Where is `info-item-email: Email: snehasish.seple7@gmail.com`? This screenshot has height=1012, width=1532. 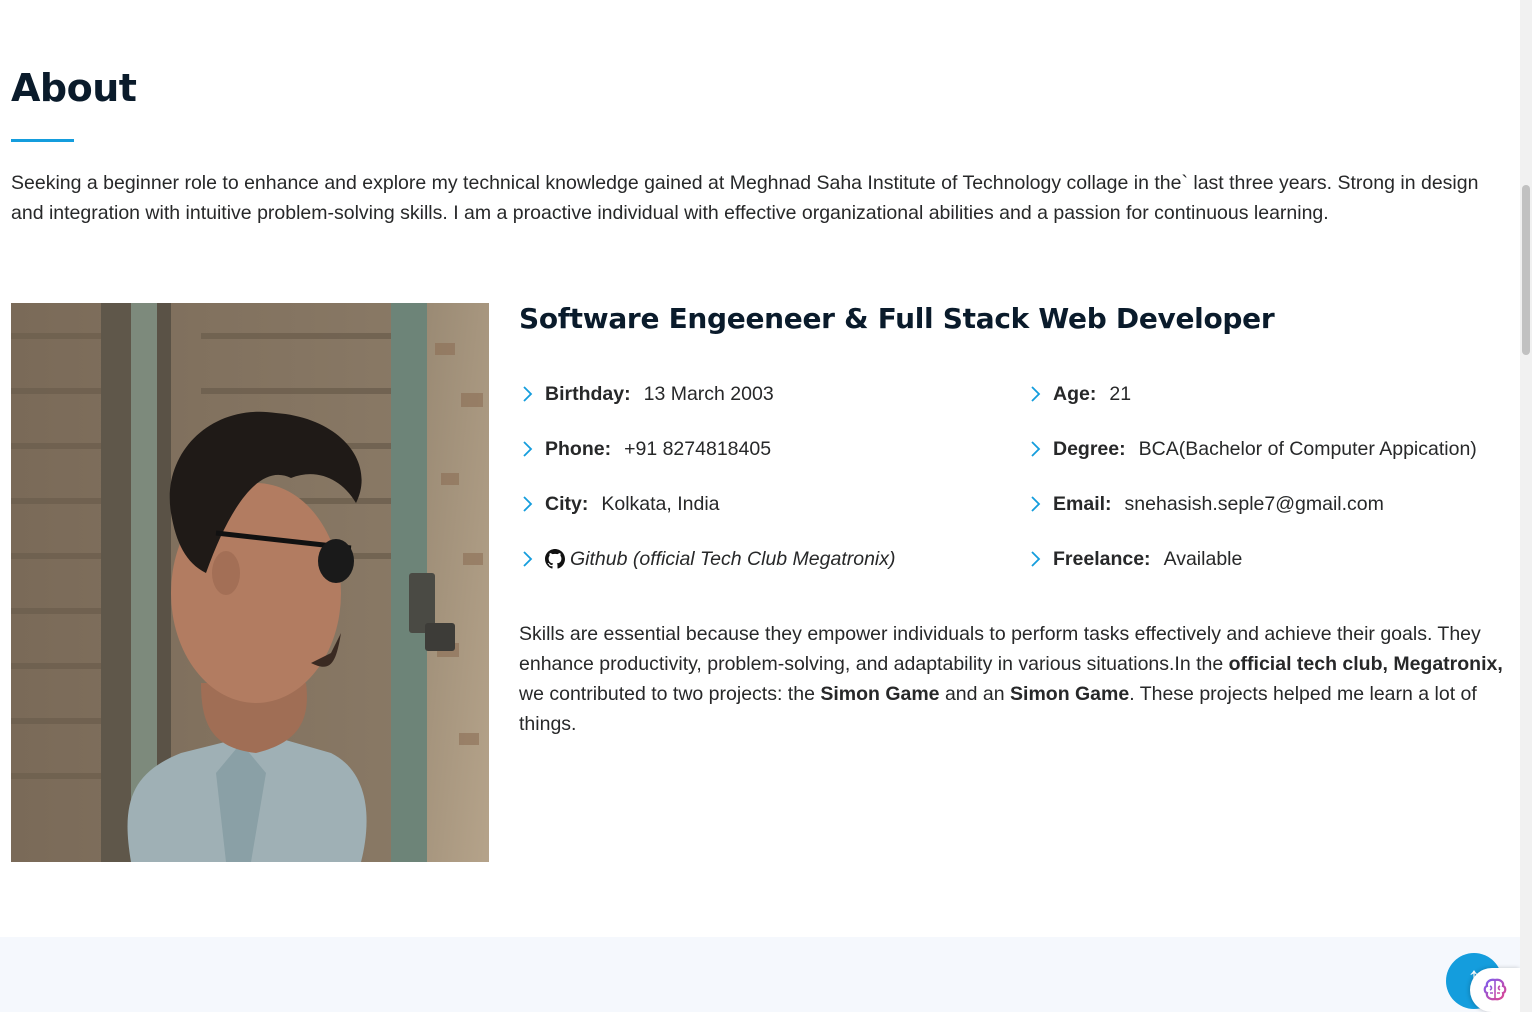
info-item-email: Email: snehasish.seple7@gmail.com is located at coordinates (1205, 504).